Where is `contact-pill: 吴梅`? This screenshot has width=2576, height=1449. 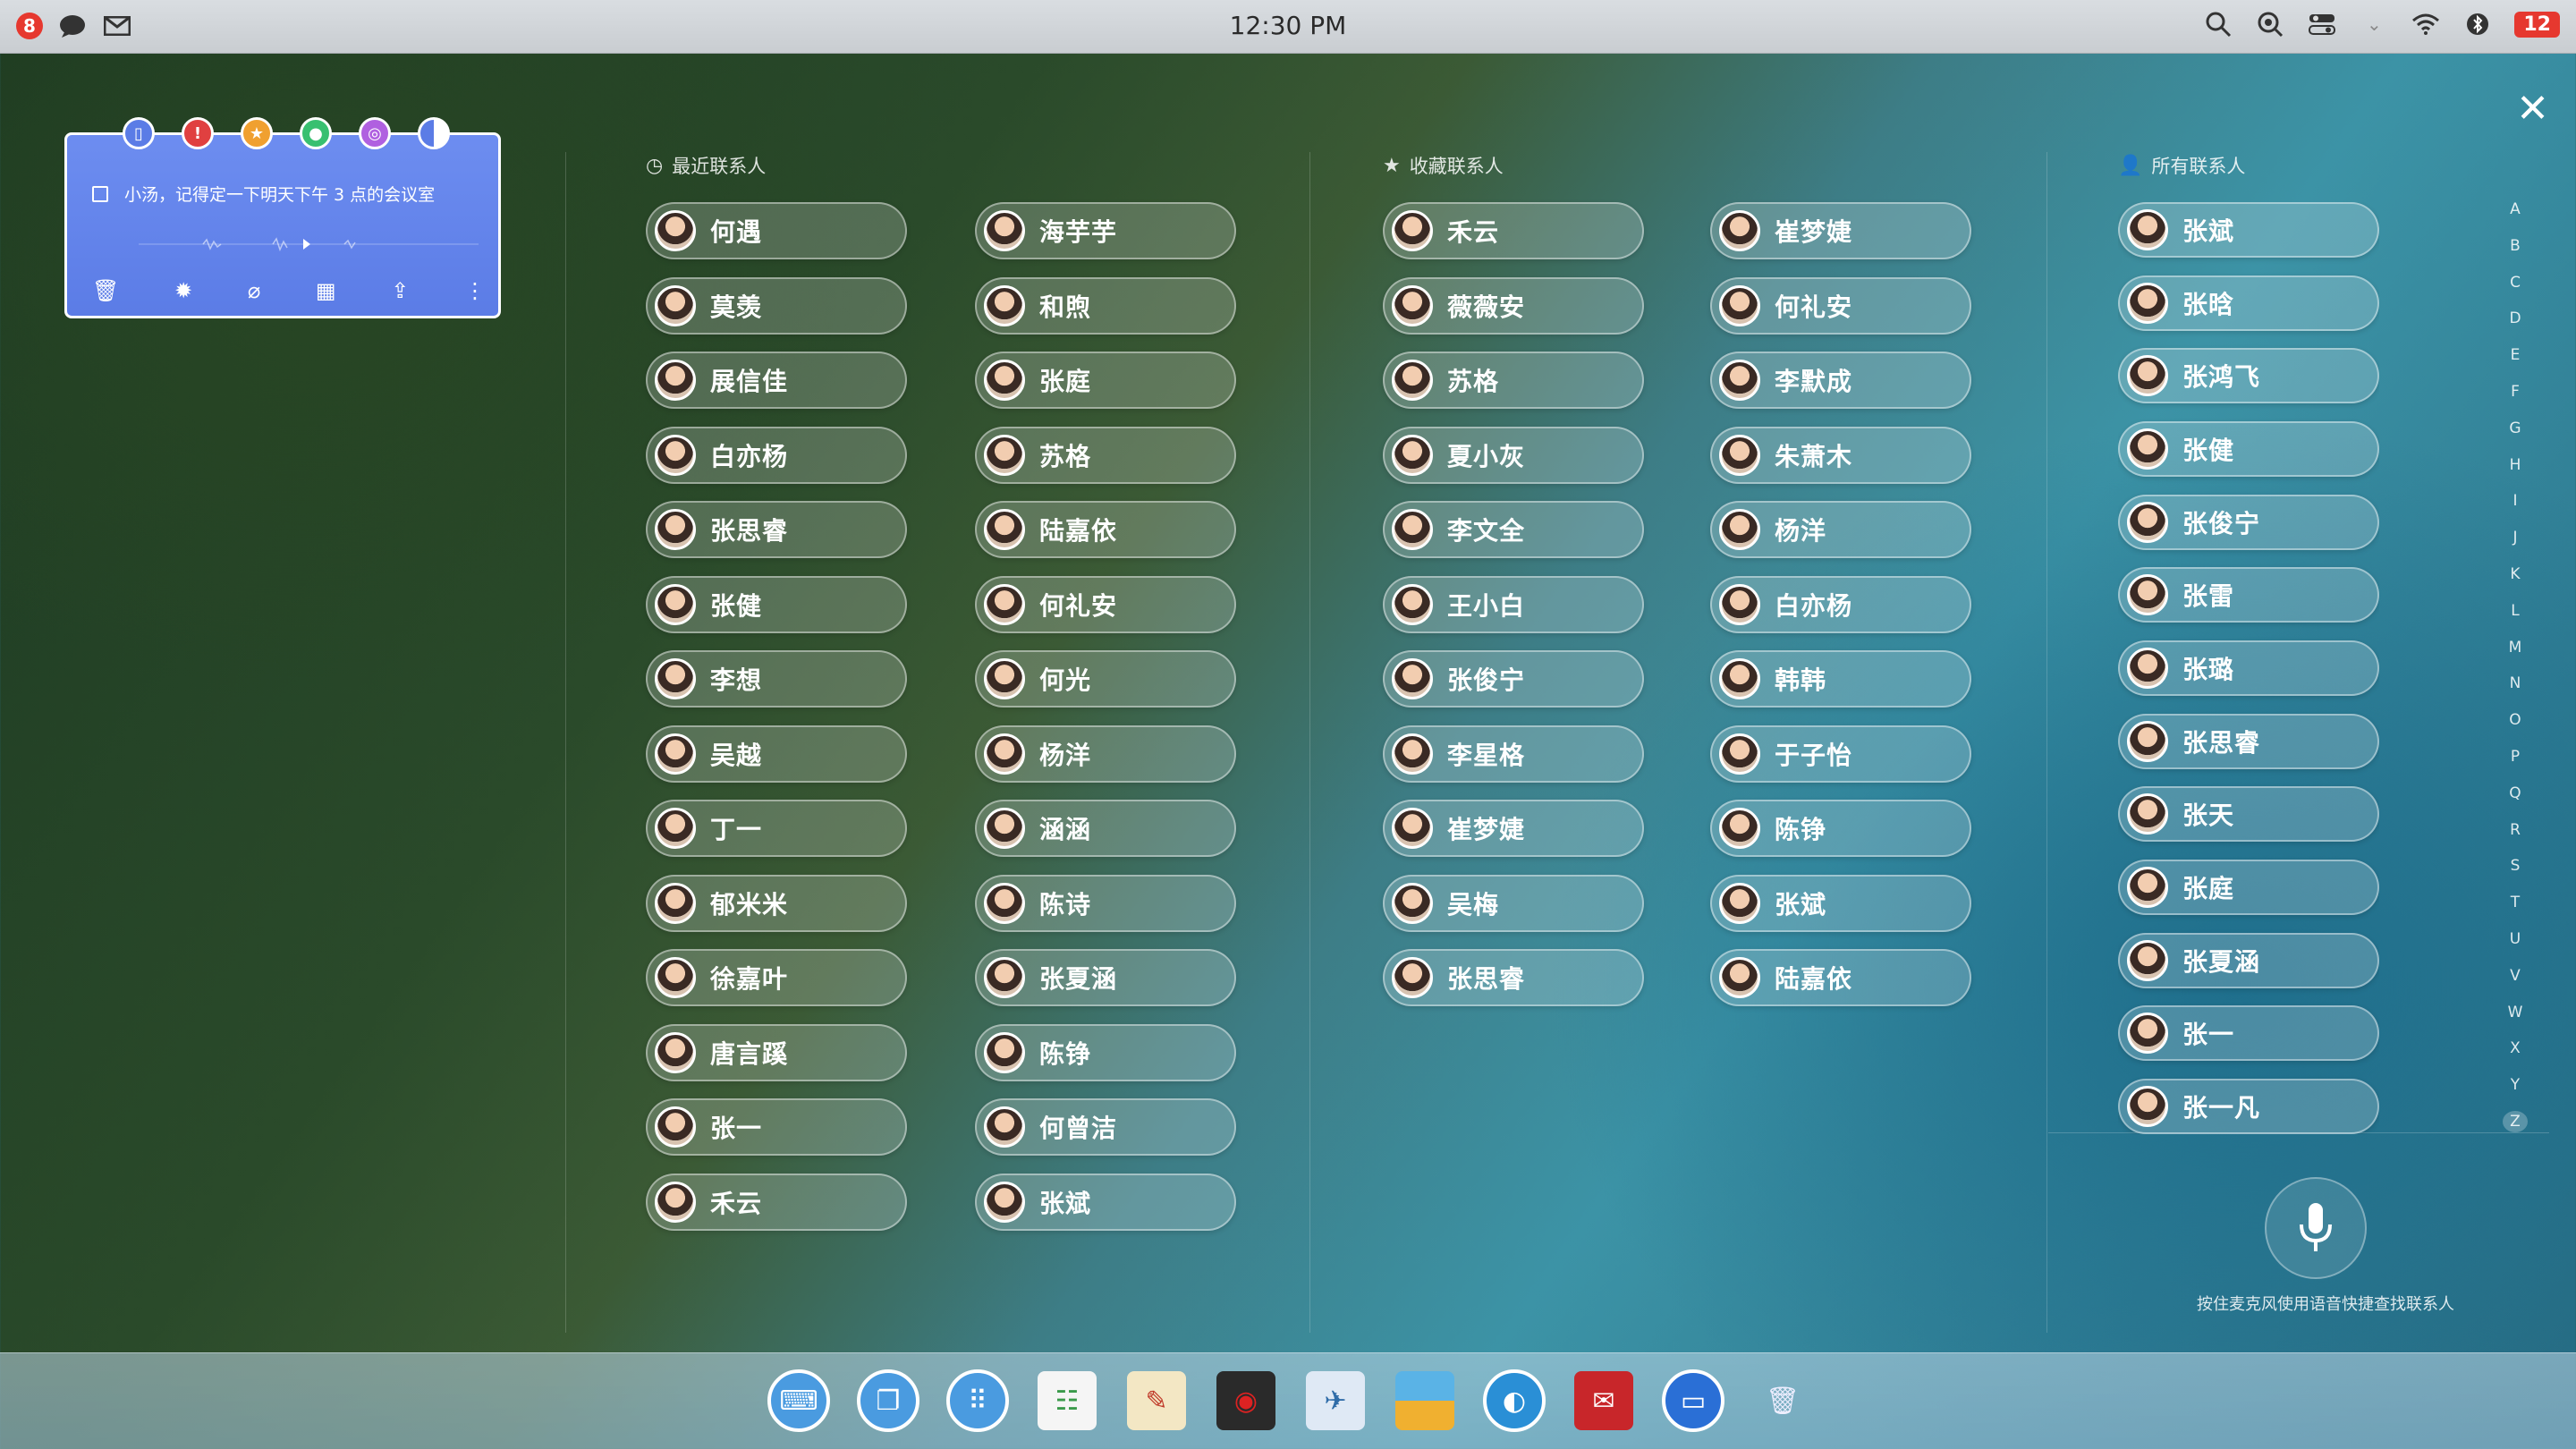 contact-pill: 吴梅 is located at coordinates (1513, 903).